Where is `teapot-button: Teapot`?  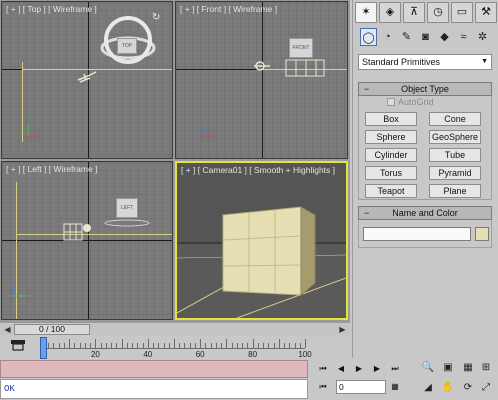
teapot-button: Teapot is located at coordinates (391, 191).